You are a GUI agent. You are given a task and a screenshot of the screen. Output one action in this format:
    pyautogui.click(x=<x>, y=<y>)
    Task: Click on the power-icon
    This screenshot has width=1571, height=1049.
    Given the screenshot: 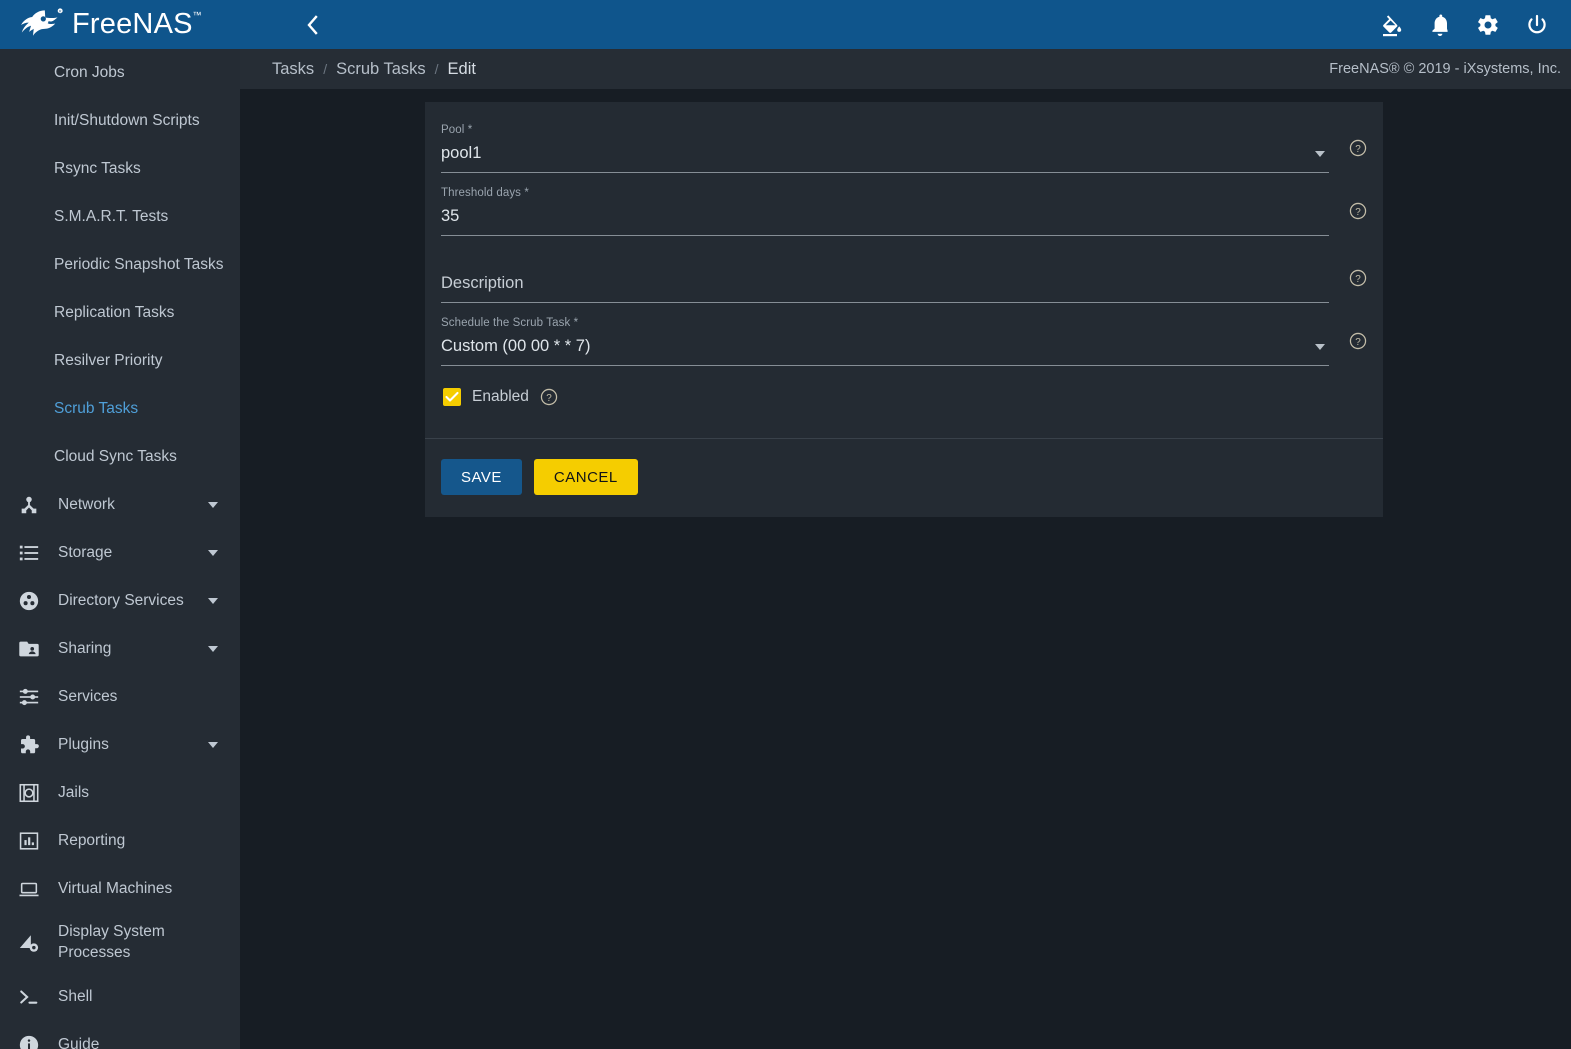 What is the action you would take?
    pyautogui.click(x=1537, y=25)
    